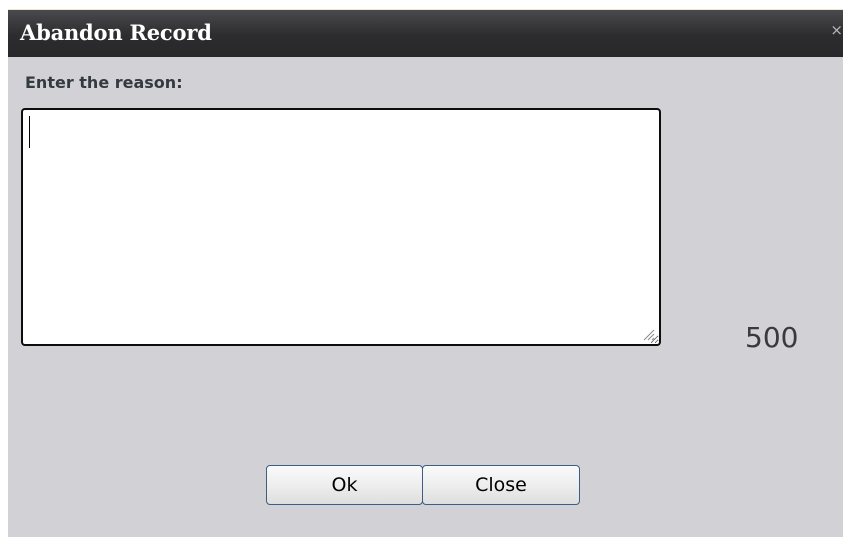 The height and width of the screenshot is (537, 843). I want to click on remaining-character-count: 500, so click(772, 337).